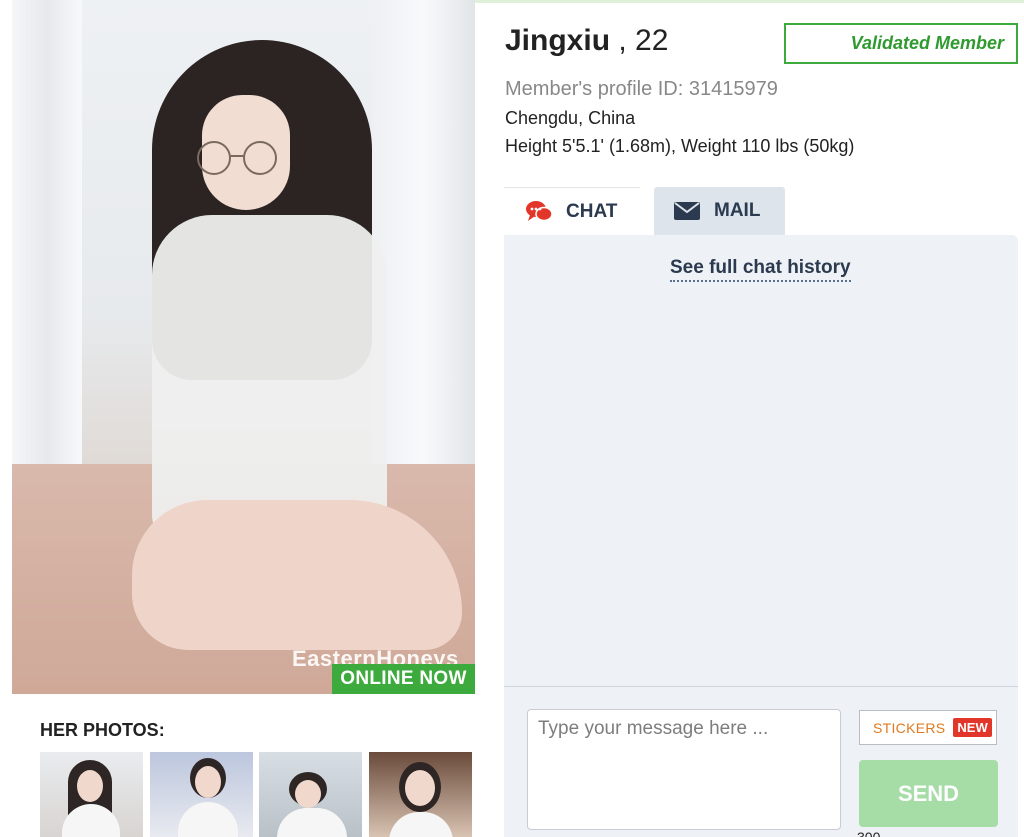 The image size is (1024, 837). I want to click on tab-mail-label: MAIL, so click(737, 210).